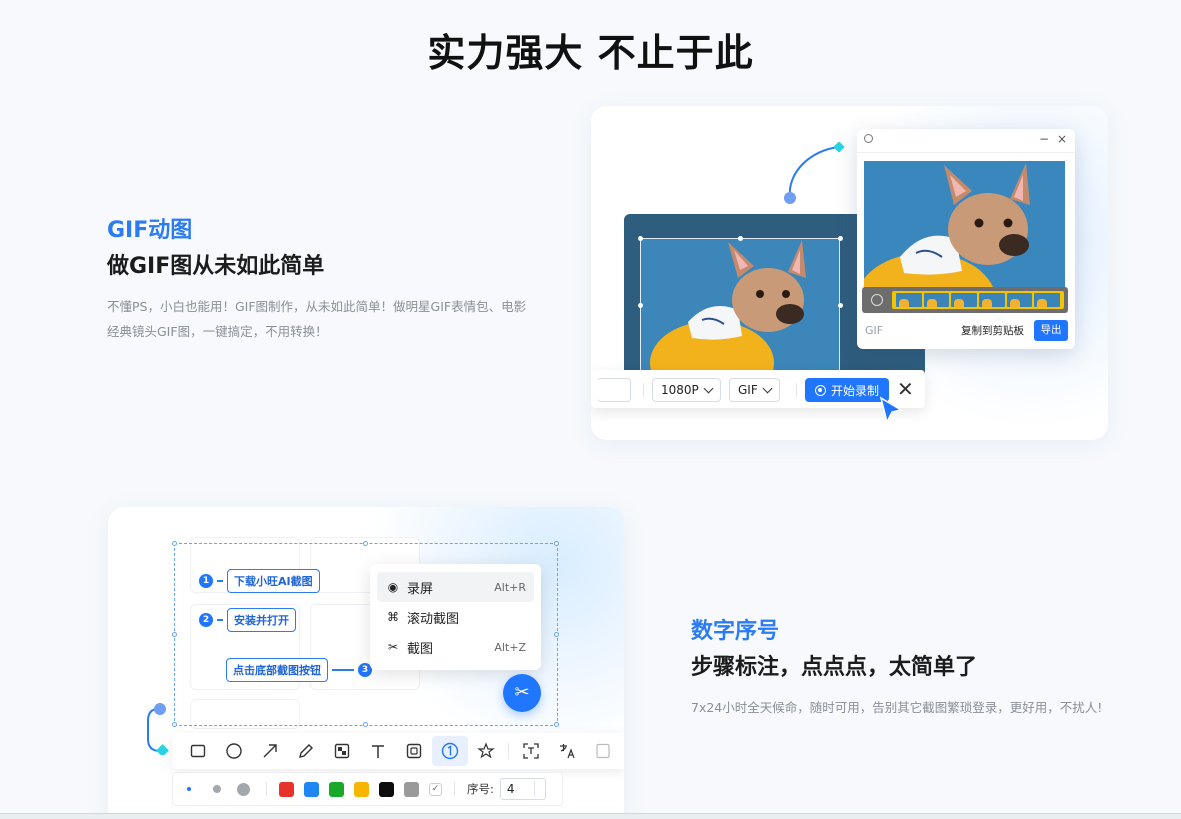 Image resolution: width=1181 pixels, height=819 pixels. I want to click on gif-frame-timeline, so click(965, 300).